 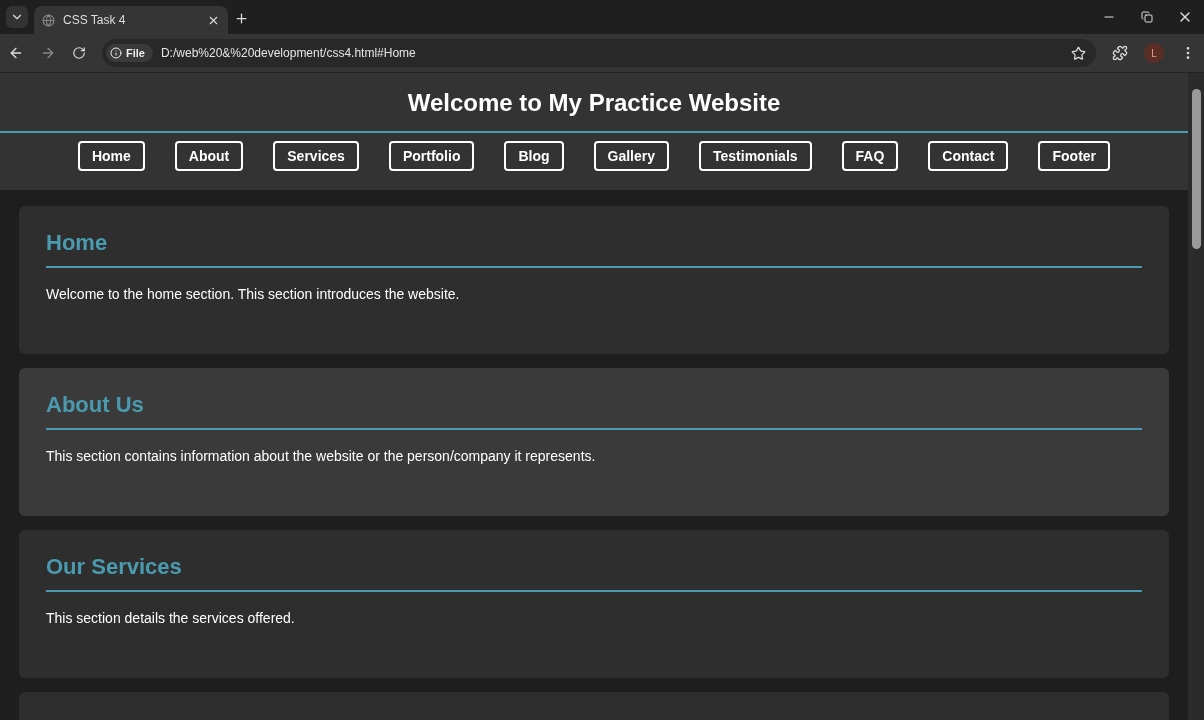 What do you see at coordinates (755, 156) in the screenshot?
I see `nav-link: Testimonials` at bounding box center [755, 156].